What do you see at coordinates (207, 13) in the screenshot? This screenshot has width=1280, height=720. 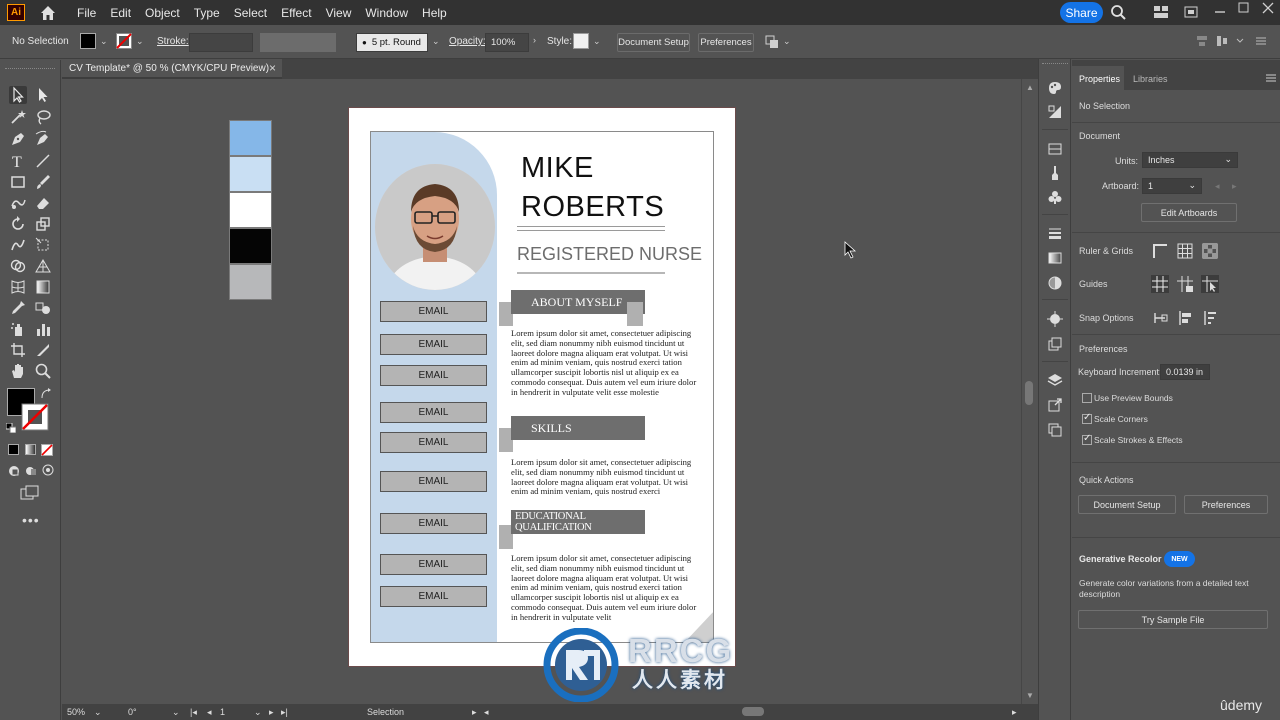 I see `menu-type: Type` at bounding box center [207, 13].